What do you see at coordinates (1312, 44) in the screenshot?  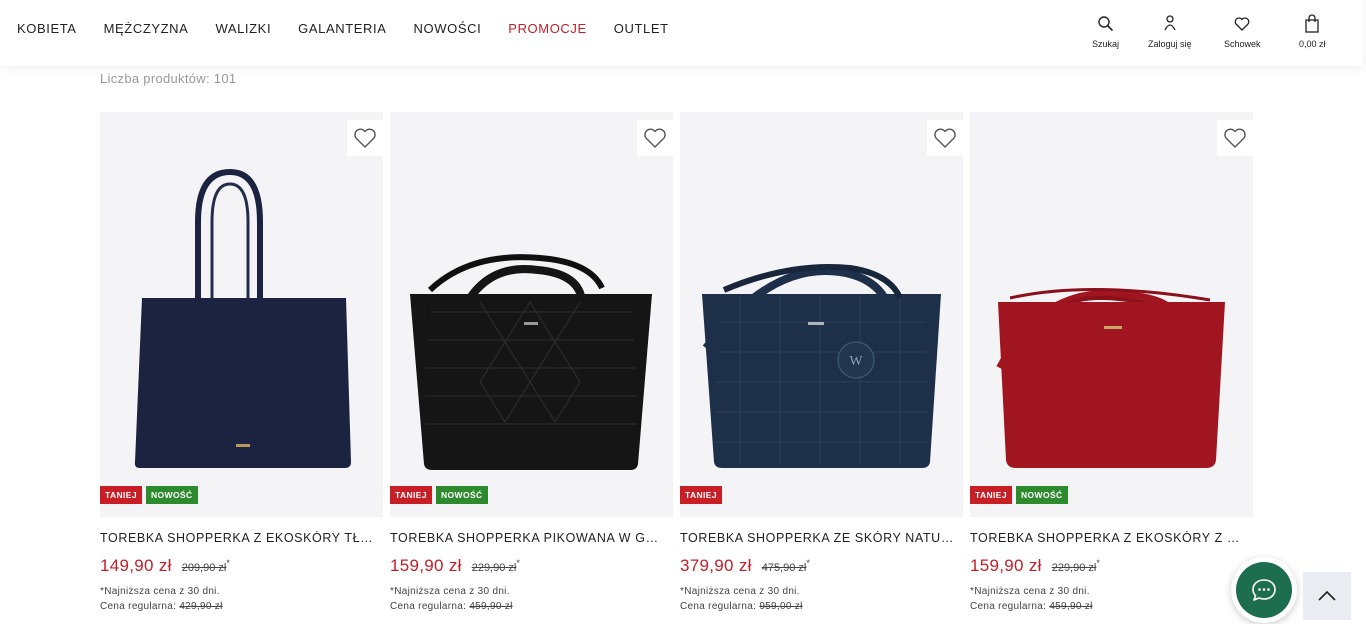 I see `cart-total: 0,00 zł` at bounding box center [1312, 44].